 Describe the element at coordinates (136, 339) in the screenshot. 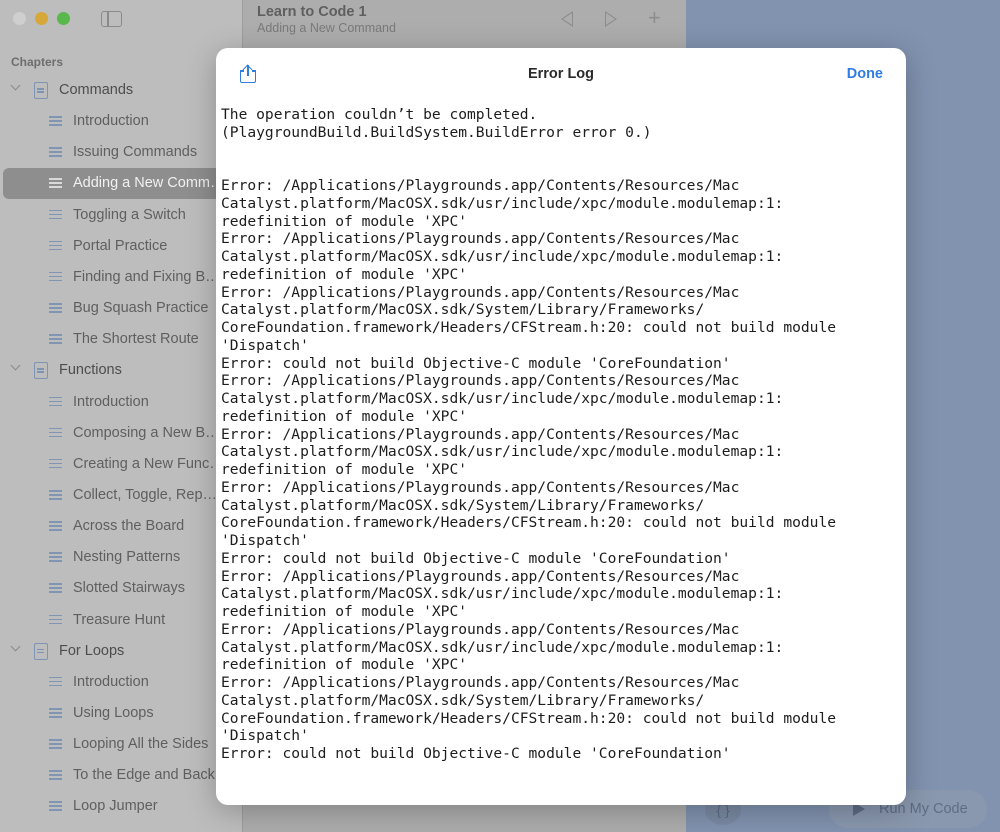

I see `sidebar-item-label: The Shortest Route` at that location.